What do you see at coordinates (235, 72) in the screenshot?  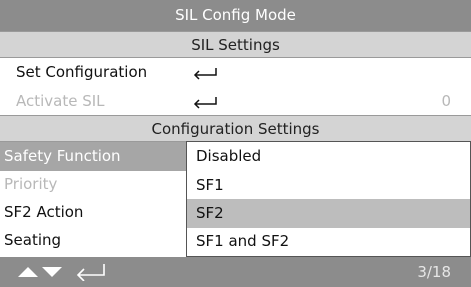 I see `menu-item-set-configuration: Set Configuration` at bounding box center [235, 72].